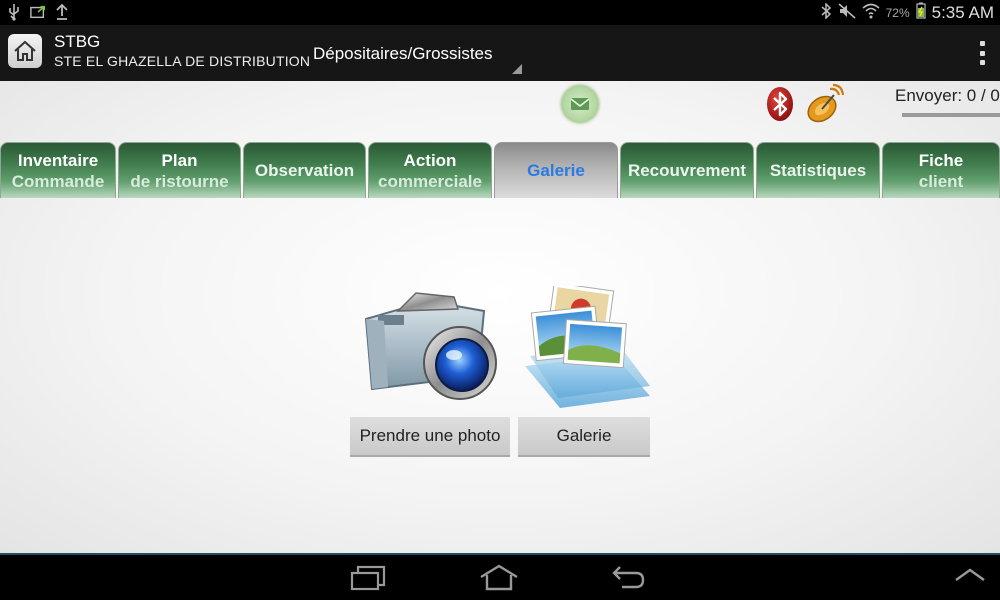 This screenshot has width=1000, height=600. I want to click on tab-plan-de-ristourne: Plan de ristourne, so click(179, 170).